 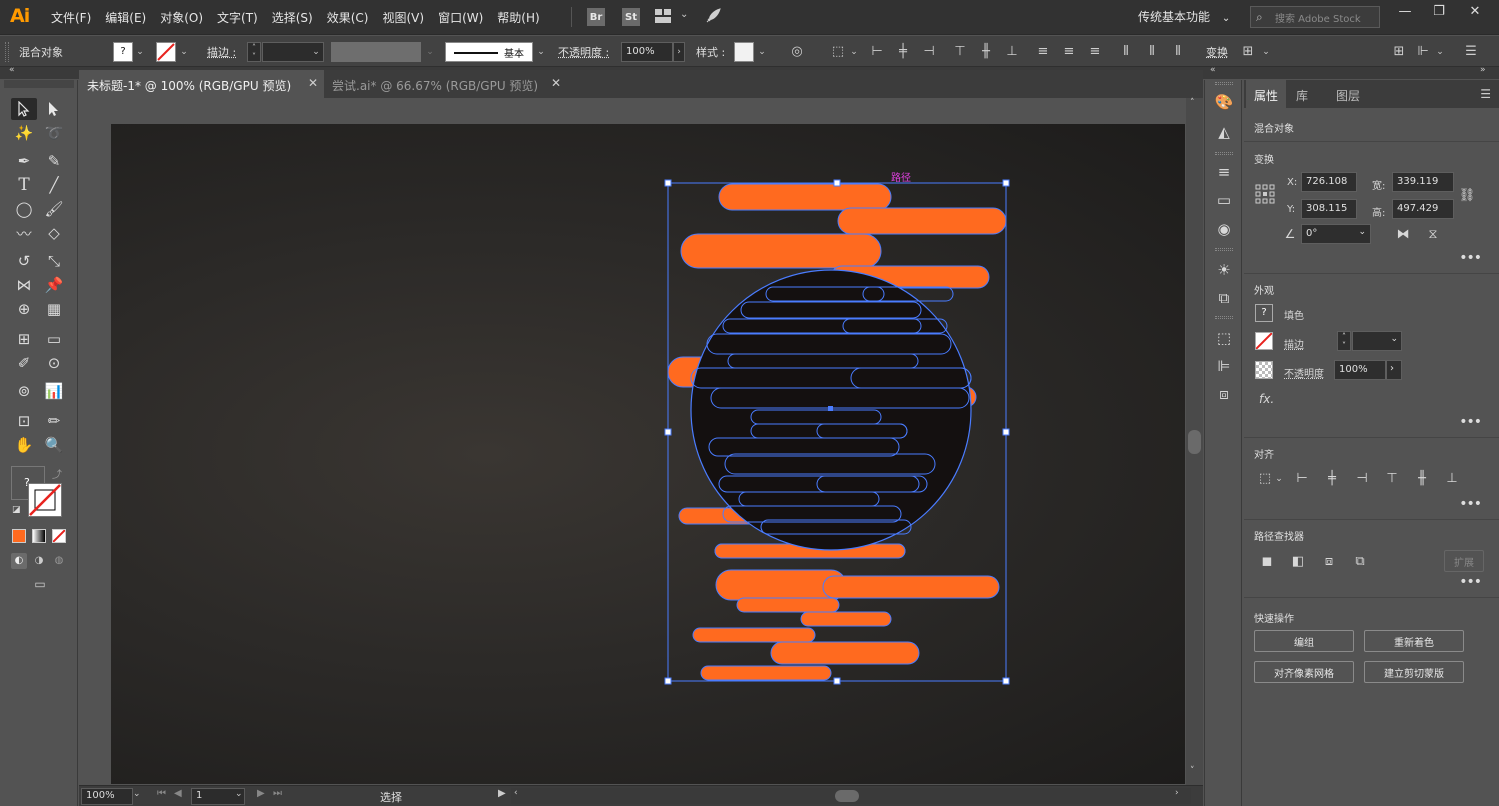 What do you see at coordinates (1360, 562) in the screenshot?
I see `exclude-icon: ⧉` at bounding box center [1360, 562].